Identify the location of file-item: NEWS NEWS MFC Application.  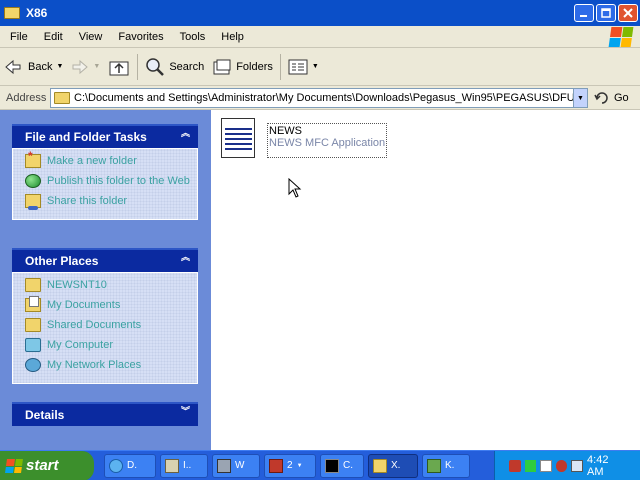
(304, 138).